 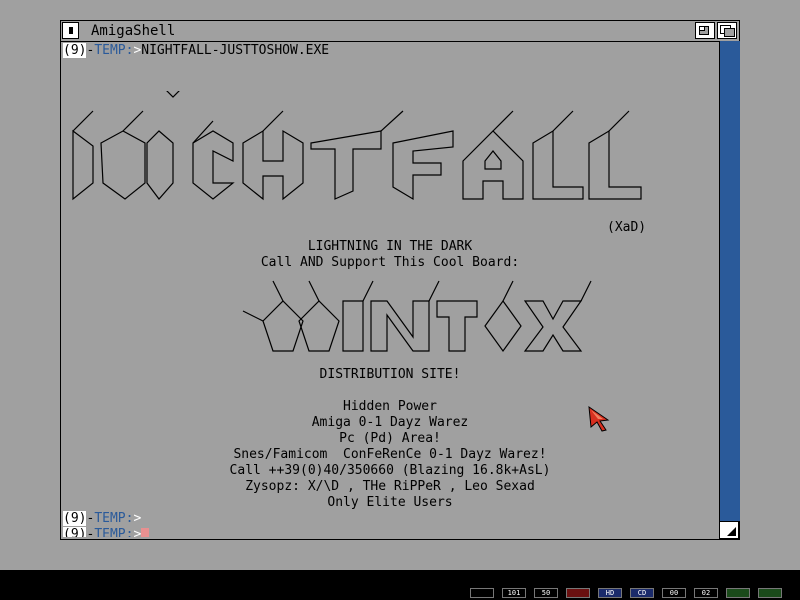 What do you see at coordinates (417, 316) in the screenshot?
I see `wintox-logo` at bounding box center [417, 316].